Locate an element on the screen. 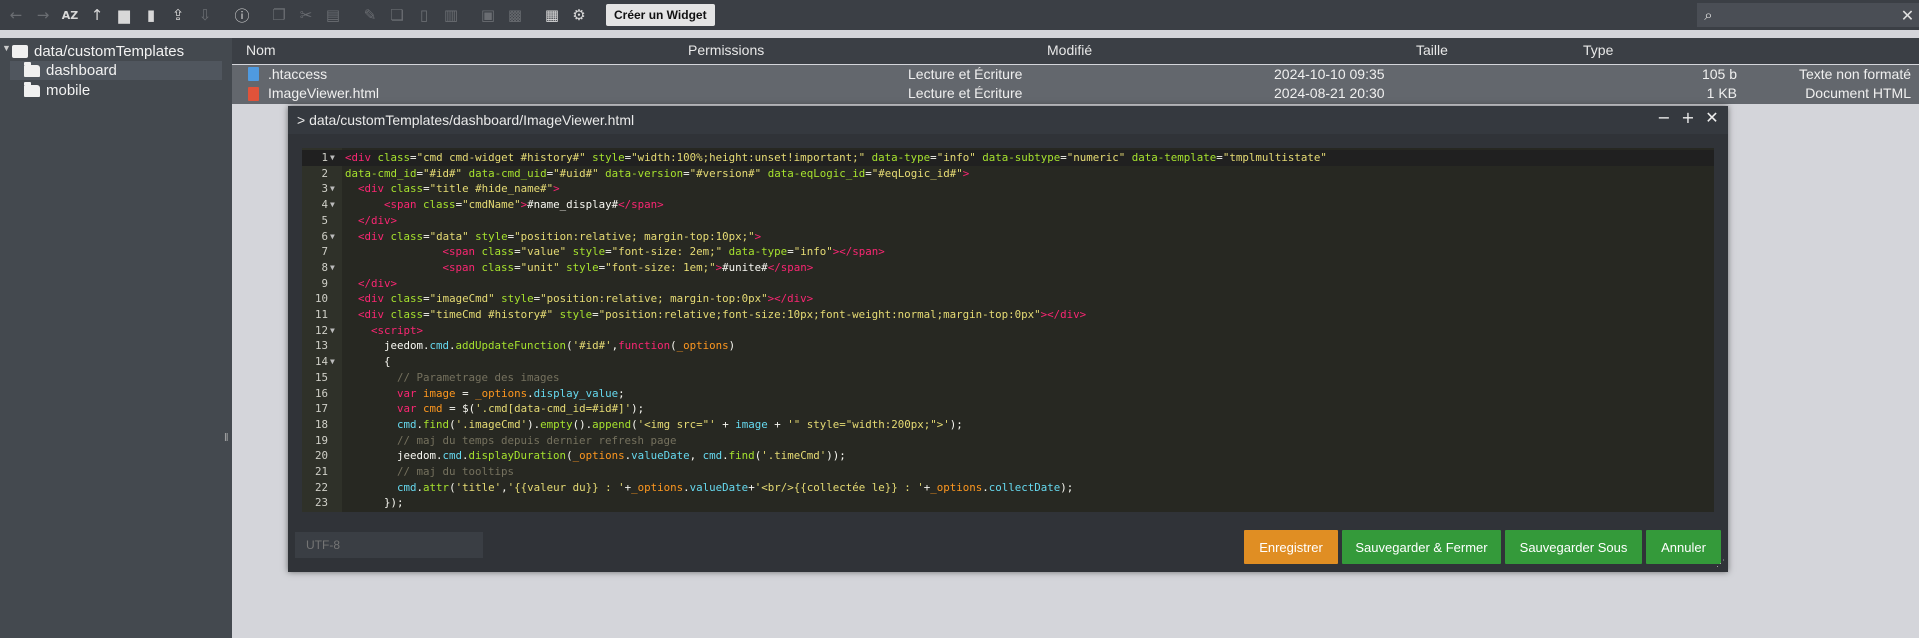 This screenshot has width=1919, height=638. tree-item-label: dashboard is located at coordinates (81, 70).